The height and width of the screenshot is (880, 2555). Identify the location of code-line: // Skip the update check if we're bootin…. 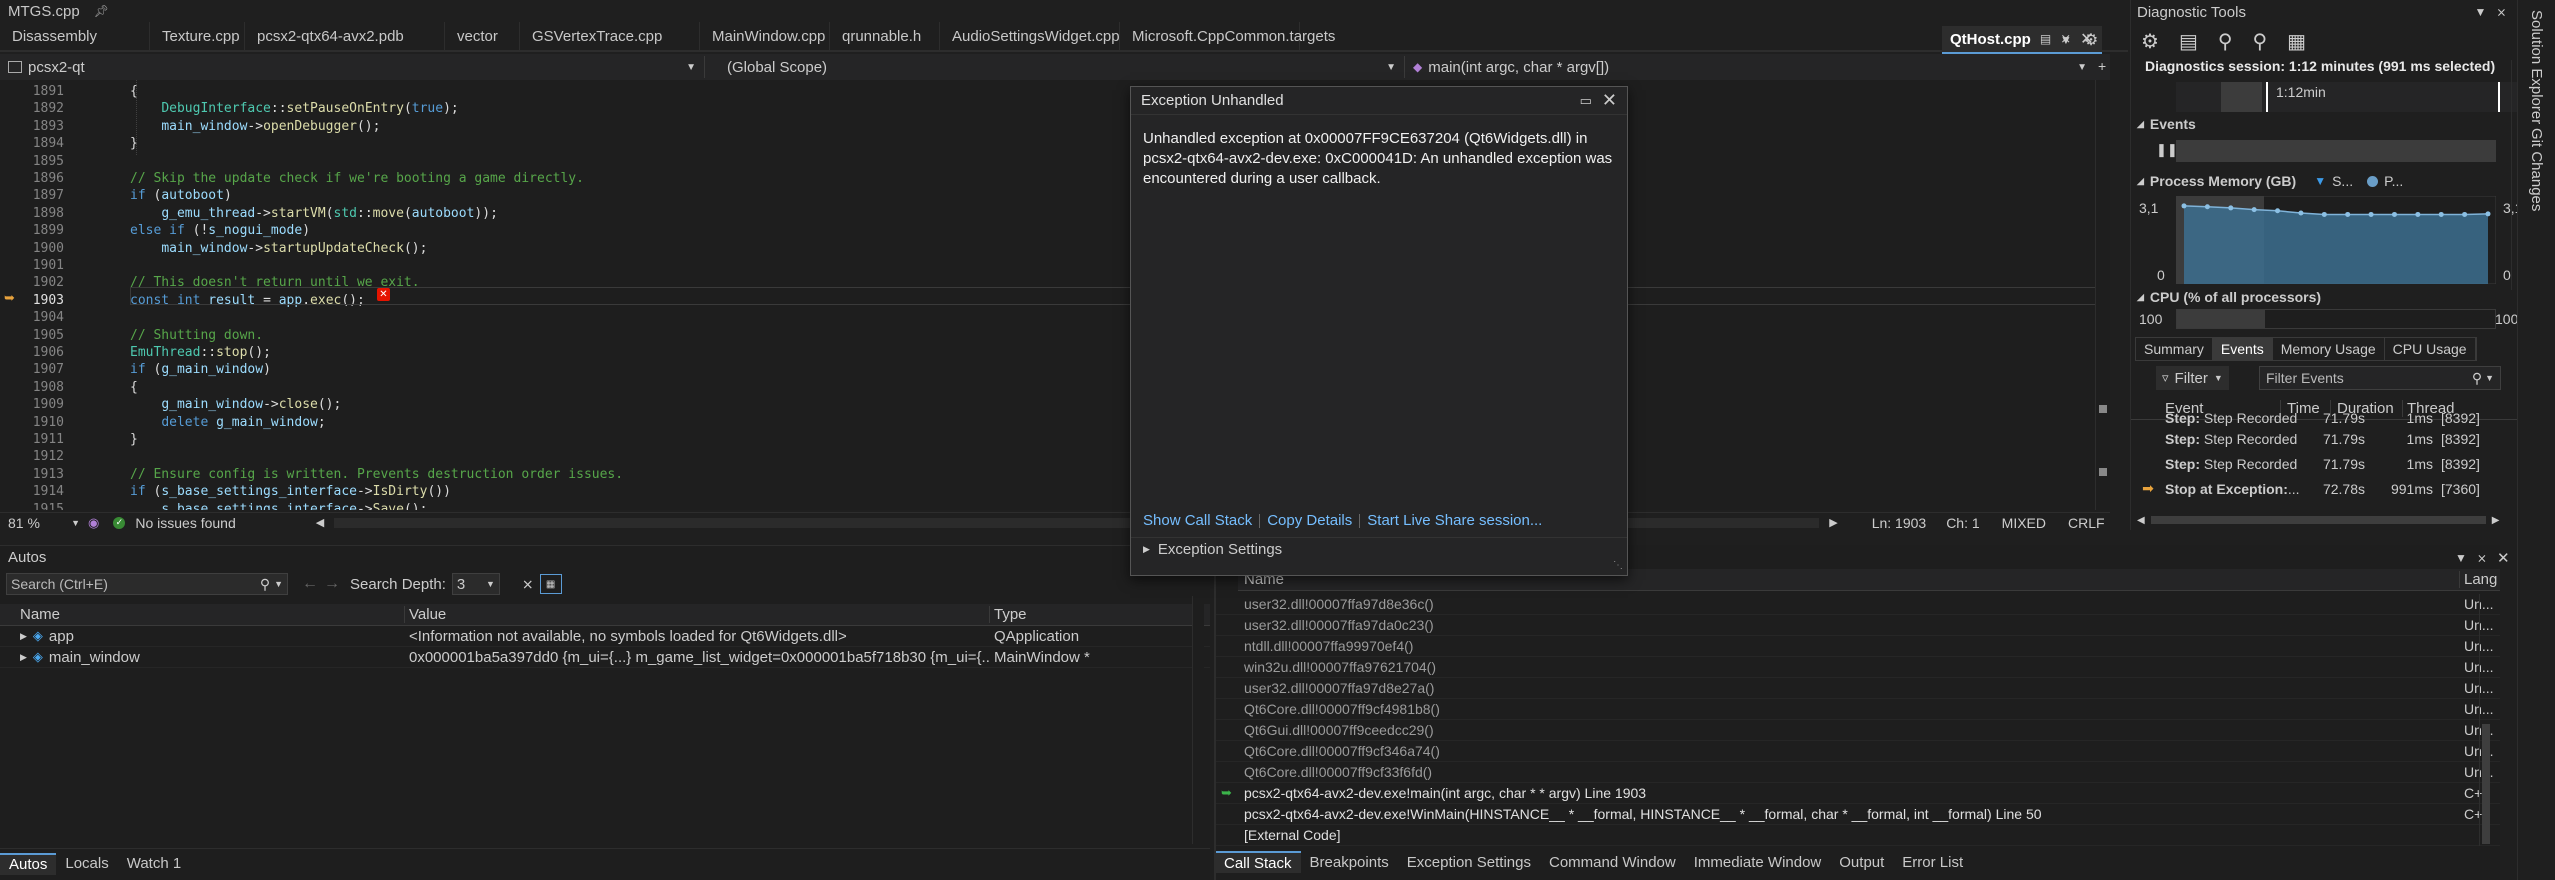
(357, 179).